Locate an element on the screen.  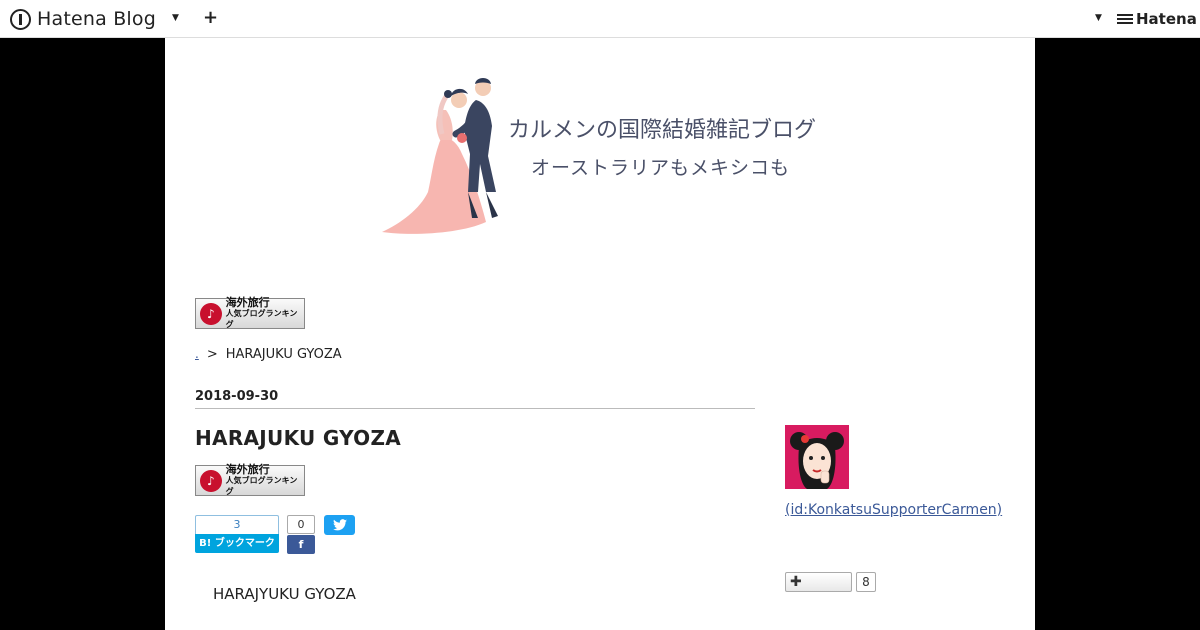
breadcrumb-home-link: . is located at coordinates (197, 354).